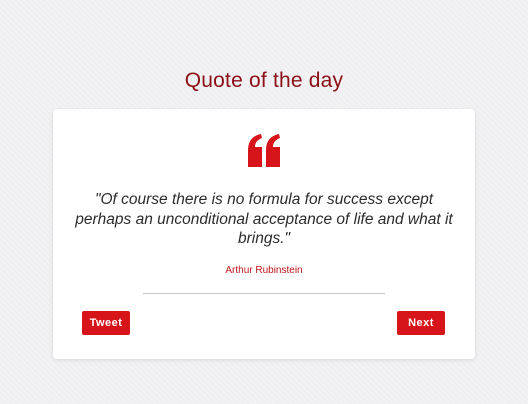 This screenshot has height=404, width=528. I want to click on divider, so click(264, 293).